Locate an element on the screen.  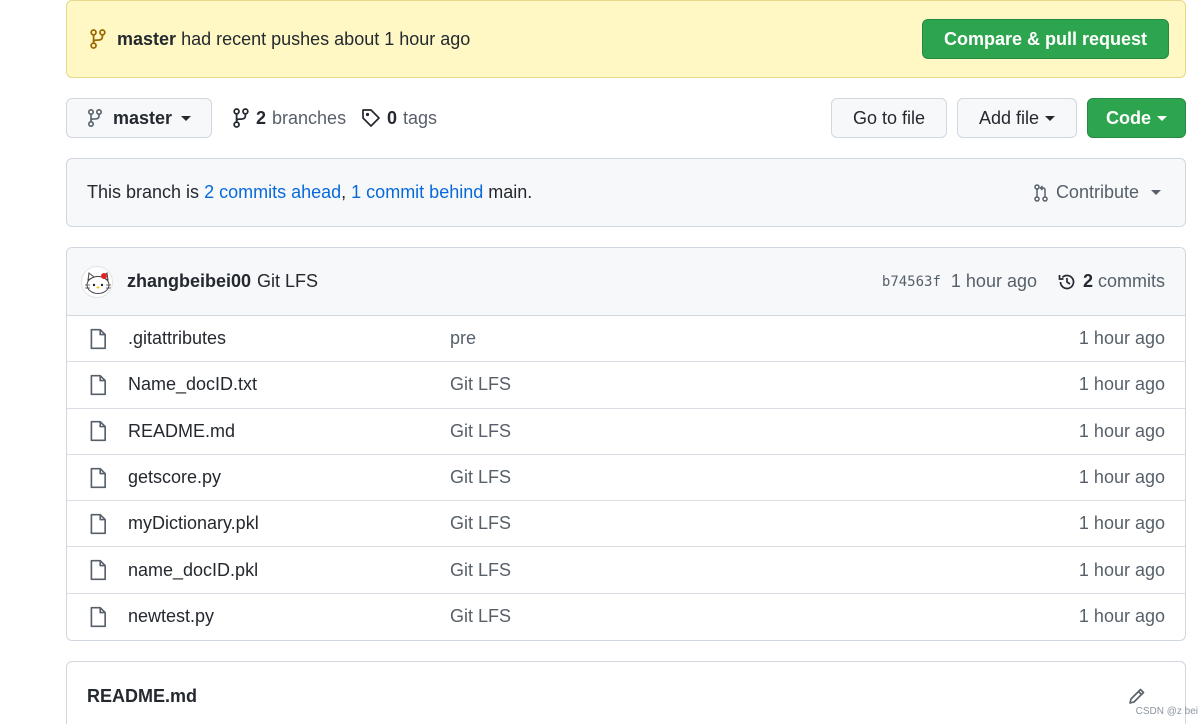
tags-count: 0 is located at coordinates (392, 117).